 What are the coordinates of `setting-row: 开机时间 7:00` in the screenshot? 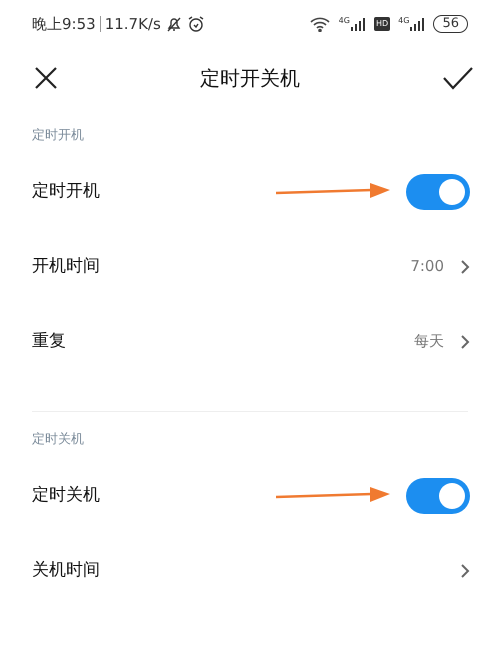 It's located at (250, 266).